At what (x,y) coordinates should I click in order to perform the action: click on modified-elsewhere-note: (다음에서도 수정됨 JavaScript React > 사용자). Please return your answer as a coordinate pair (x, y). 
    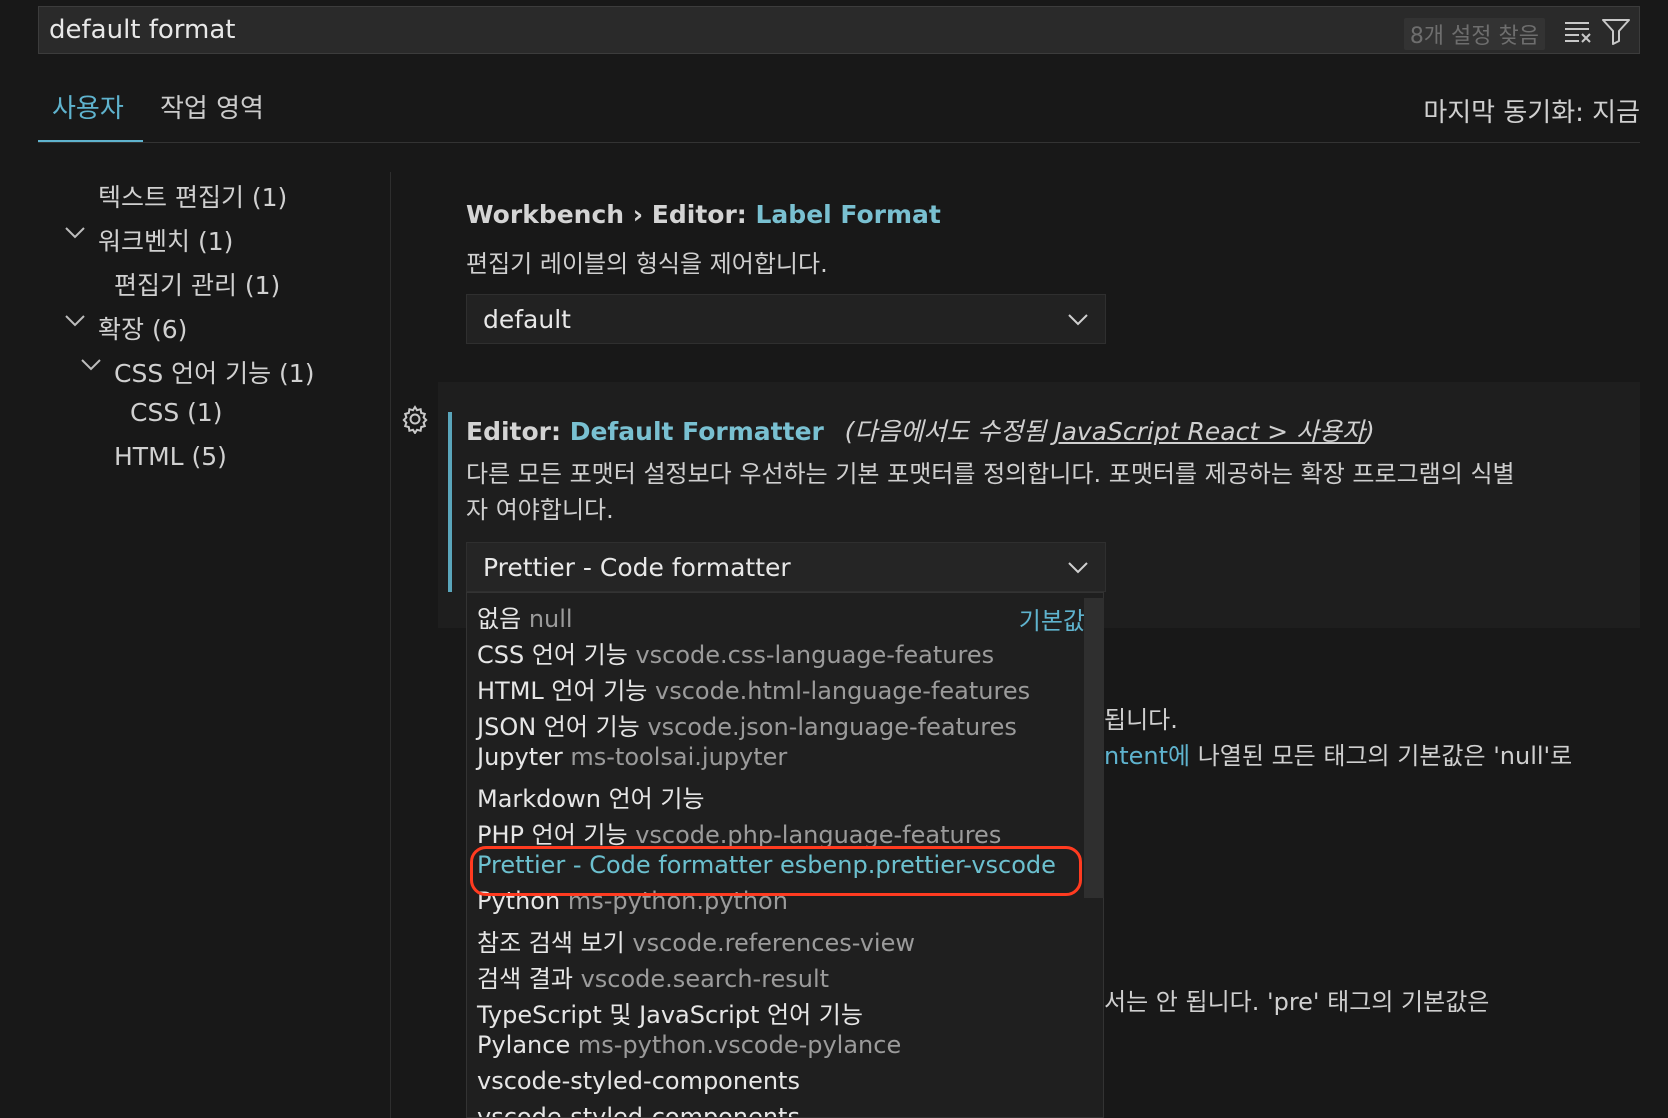
    Looking at the image, I should click on (1109, 431).